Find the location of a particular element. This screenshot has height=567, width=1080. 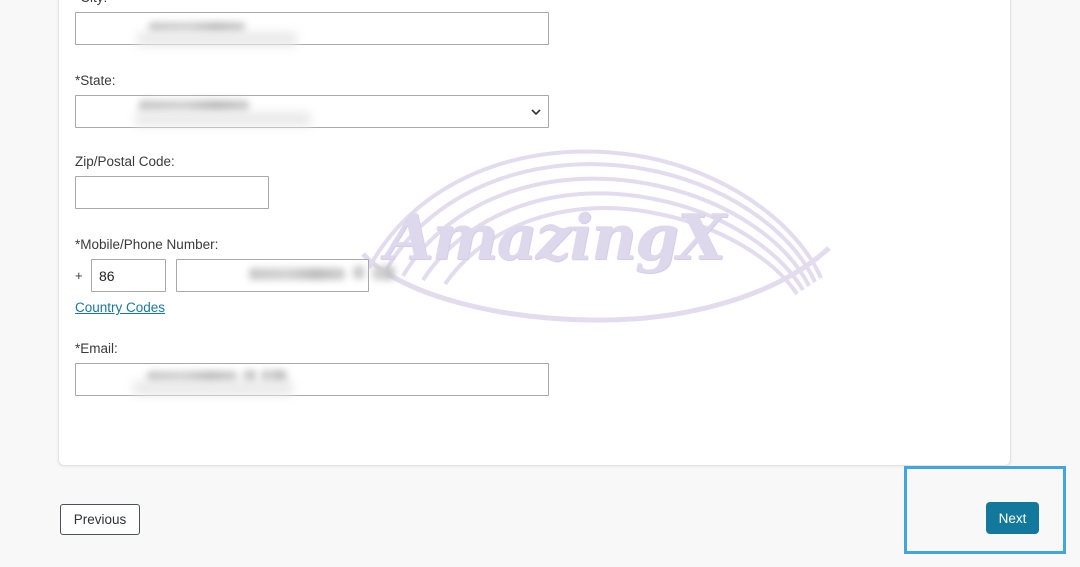

field-group-phone: *Mobile/Phone Number: + Country Codes is located at coordinates (222, 277).